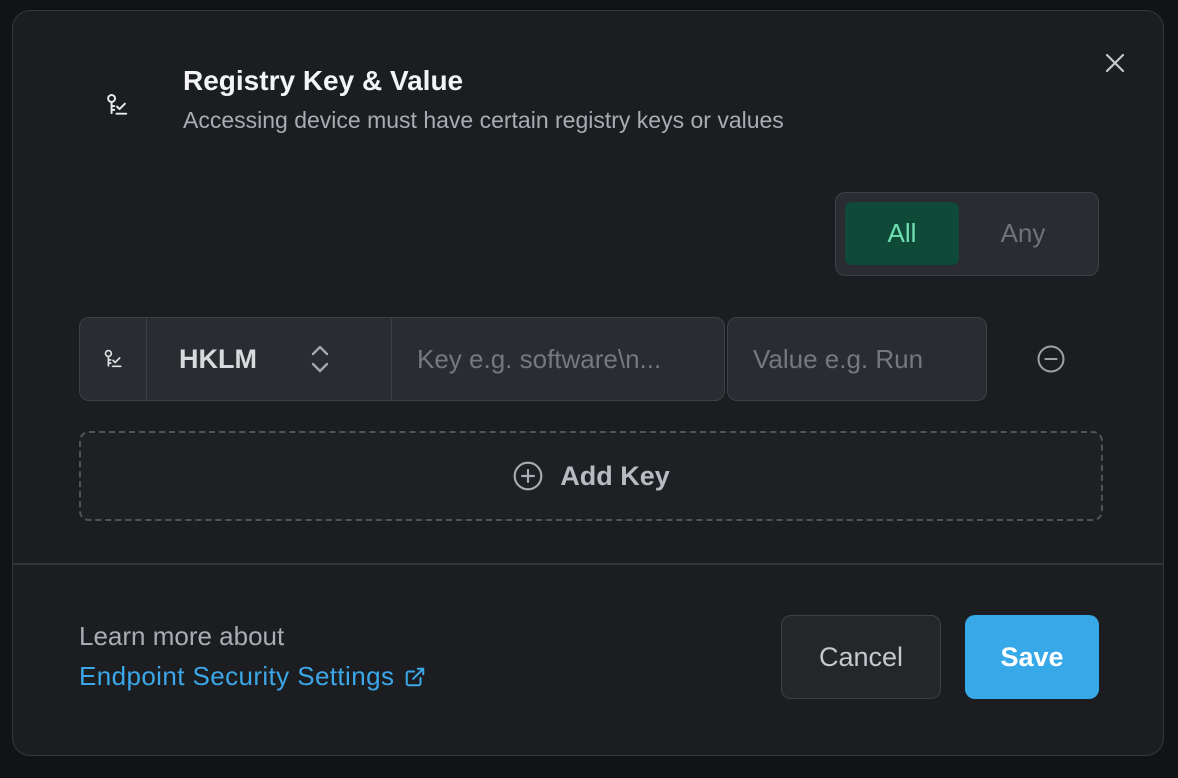 Image resolution: width=1178 pixels, height=778 pixels. I want to click on toggle-option-all: All, so click(902, 233).